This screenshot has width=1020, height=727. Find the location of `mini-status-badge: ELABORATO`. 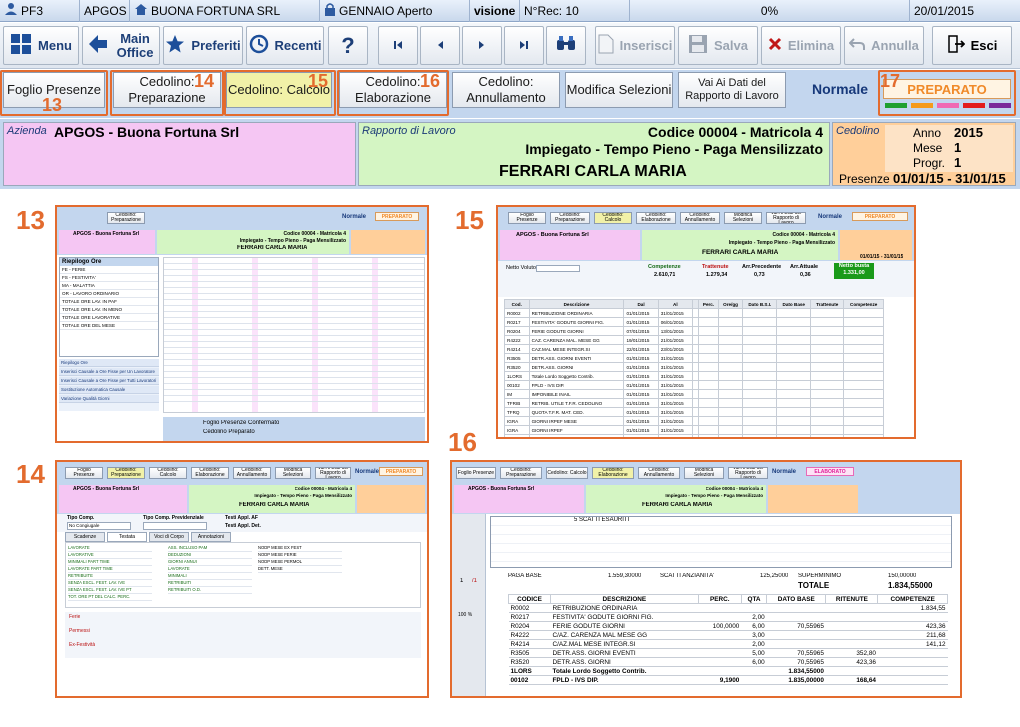

mini-status-badge: ELABORATO is located at coordinates (830, 471).